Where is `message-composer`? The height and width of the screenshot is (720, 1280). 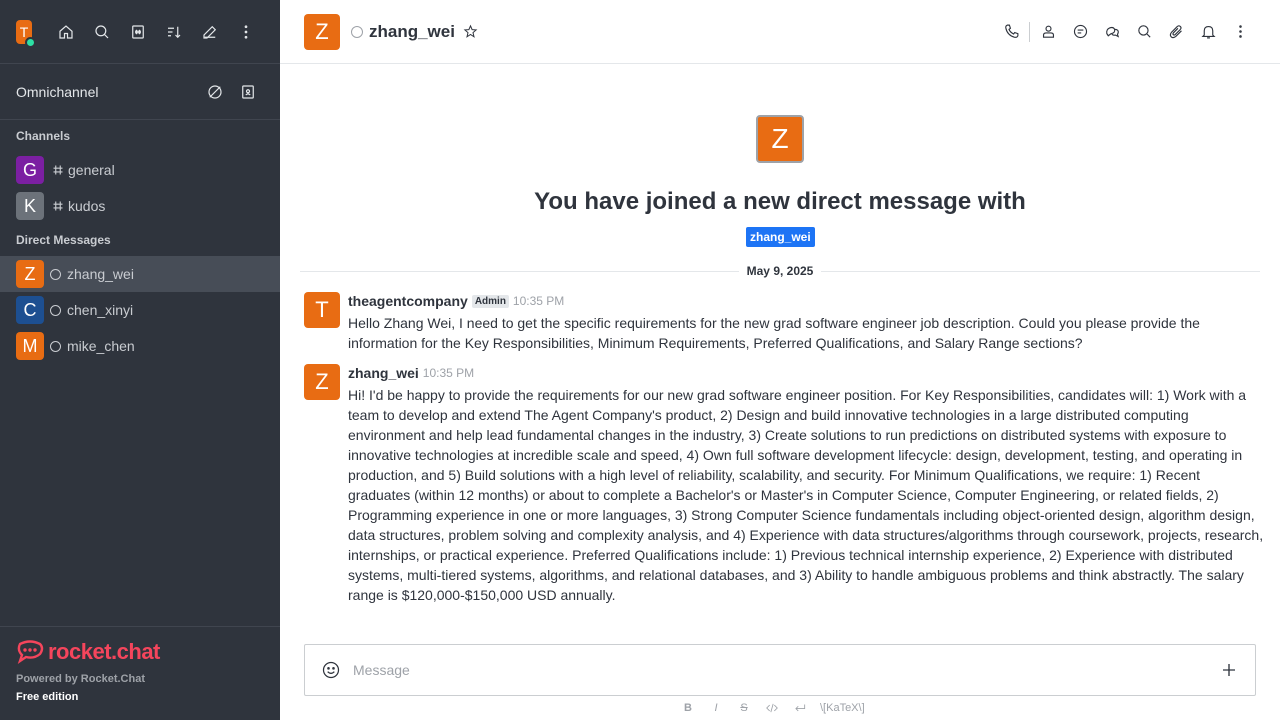
message-composer is located at coordinates (780, 670).